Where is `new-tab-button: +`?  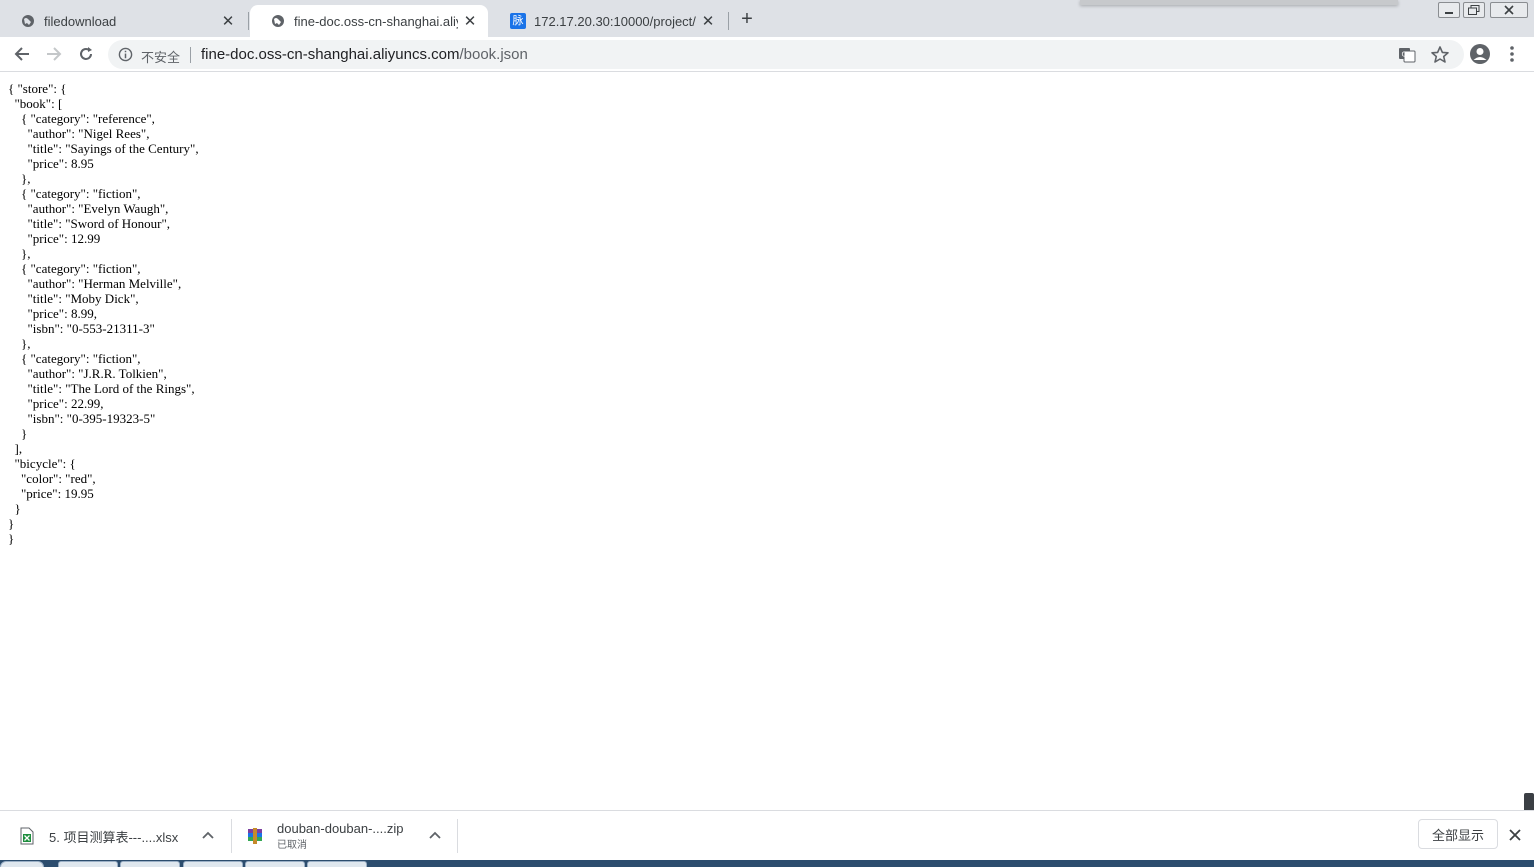
new-tab-button: + is located at coordinates (747, 19).